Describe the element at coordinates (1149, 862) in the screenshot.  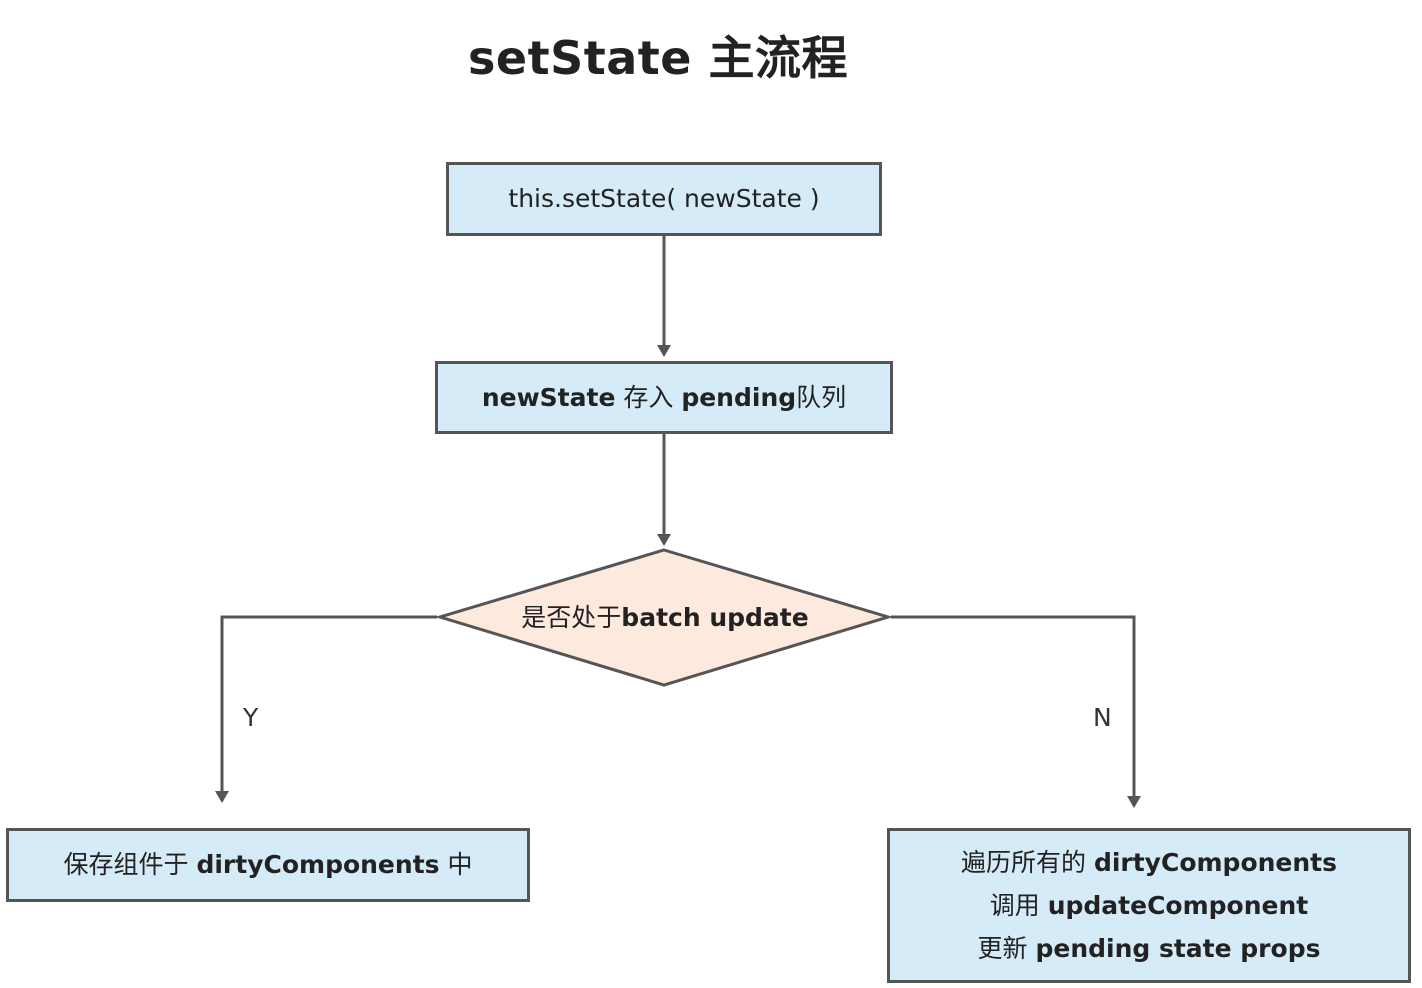
I see `no-result-line-1: 遍历所有的 dirtyComponents` at that location.